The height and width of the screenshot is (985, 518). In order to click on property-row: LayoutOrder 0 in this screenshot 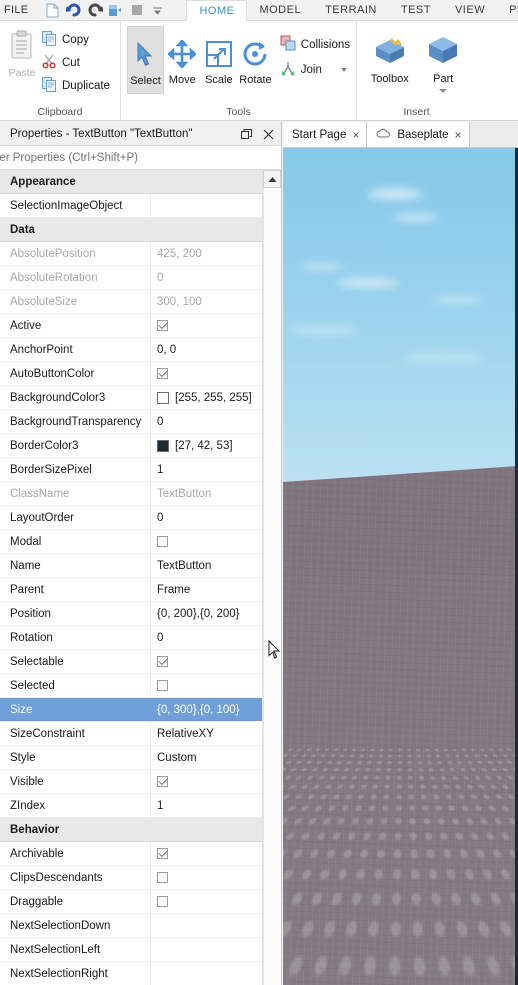, I will do `click(131, 518)`.